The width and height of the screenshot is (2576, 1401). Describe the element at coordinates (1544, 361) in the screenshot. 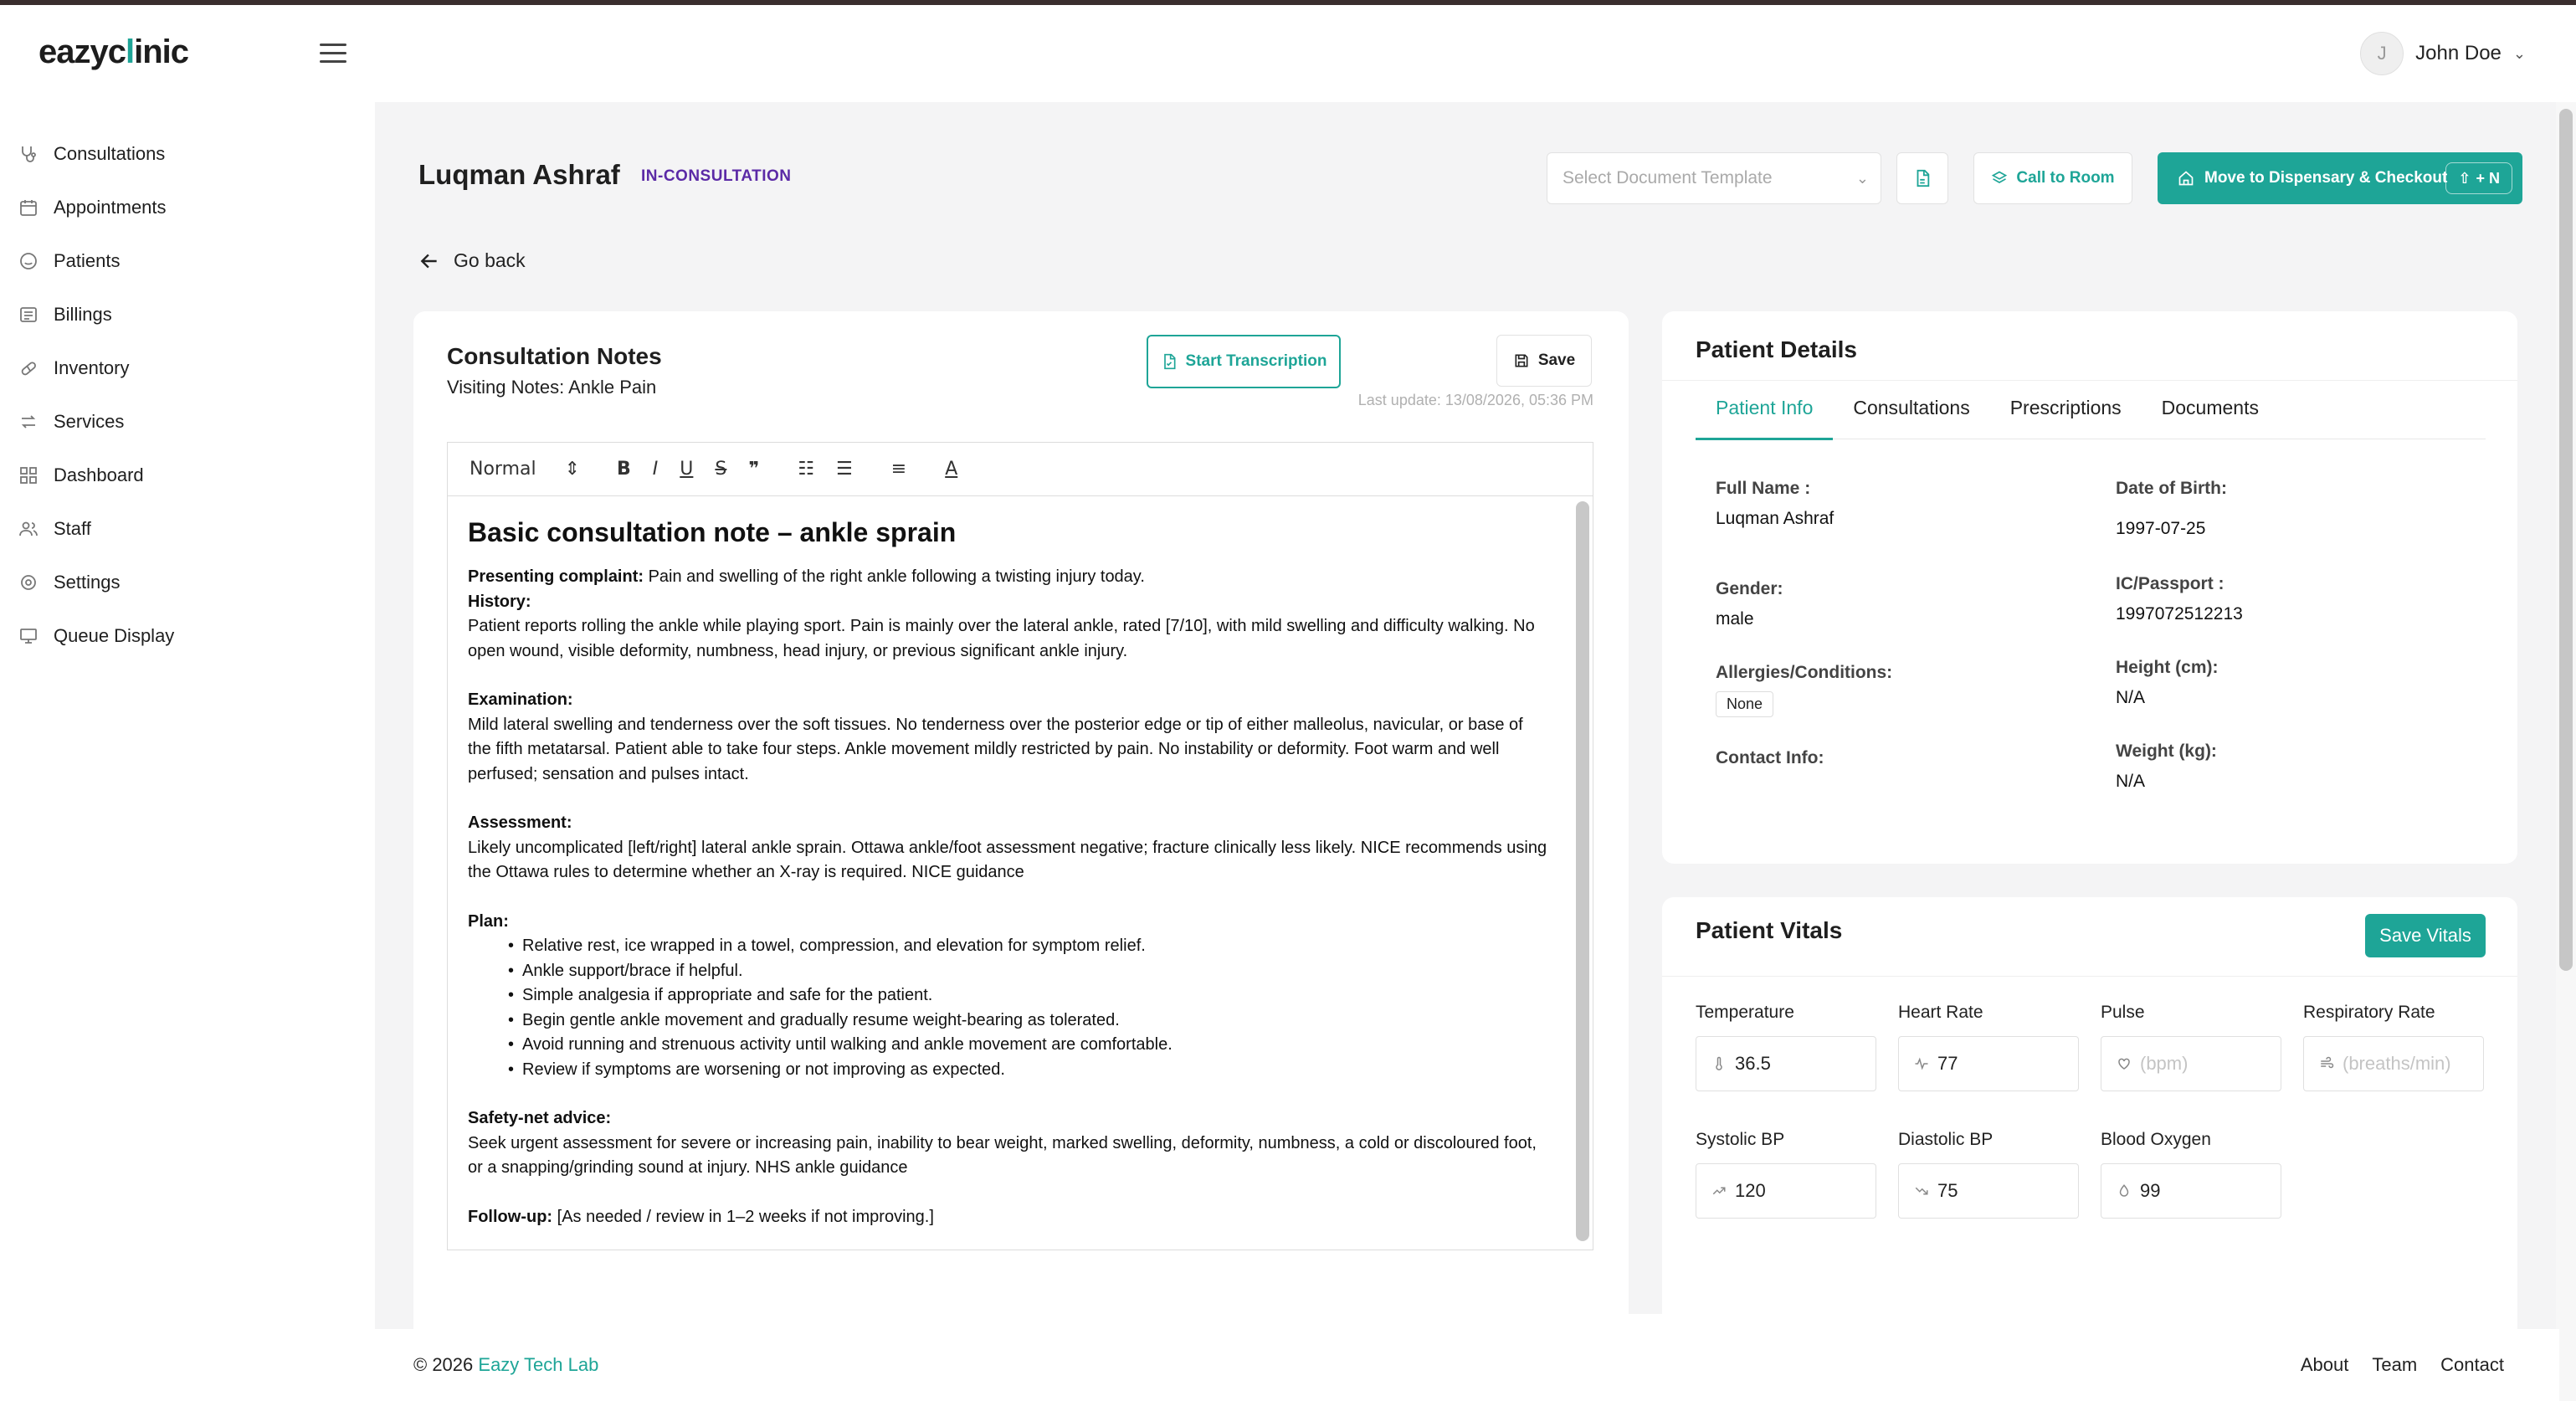

I see `save-notes-button: Save` at that location.